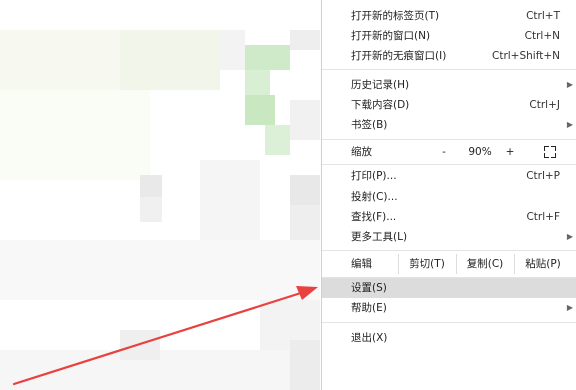 The image size is (576, 390). Describe the element at coordinates (543, 16) in the screenshot. I see `menu-item-shortcut: Ctrl+T` at that location.